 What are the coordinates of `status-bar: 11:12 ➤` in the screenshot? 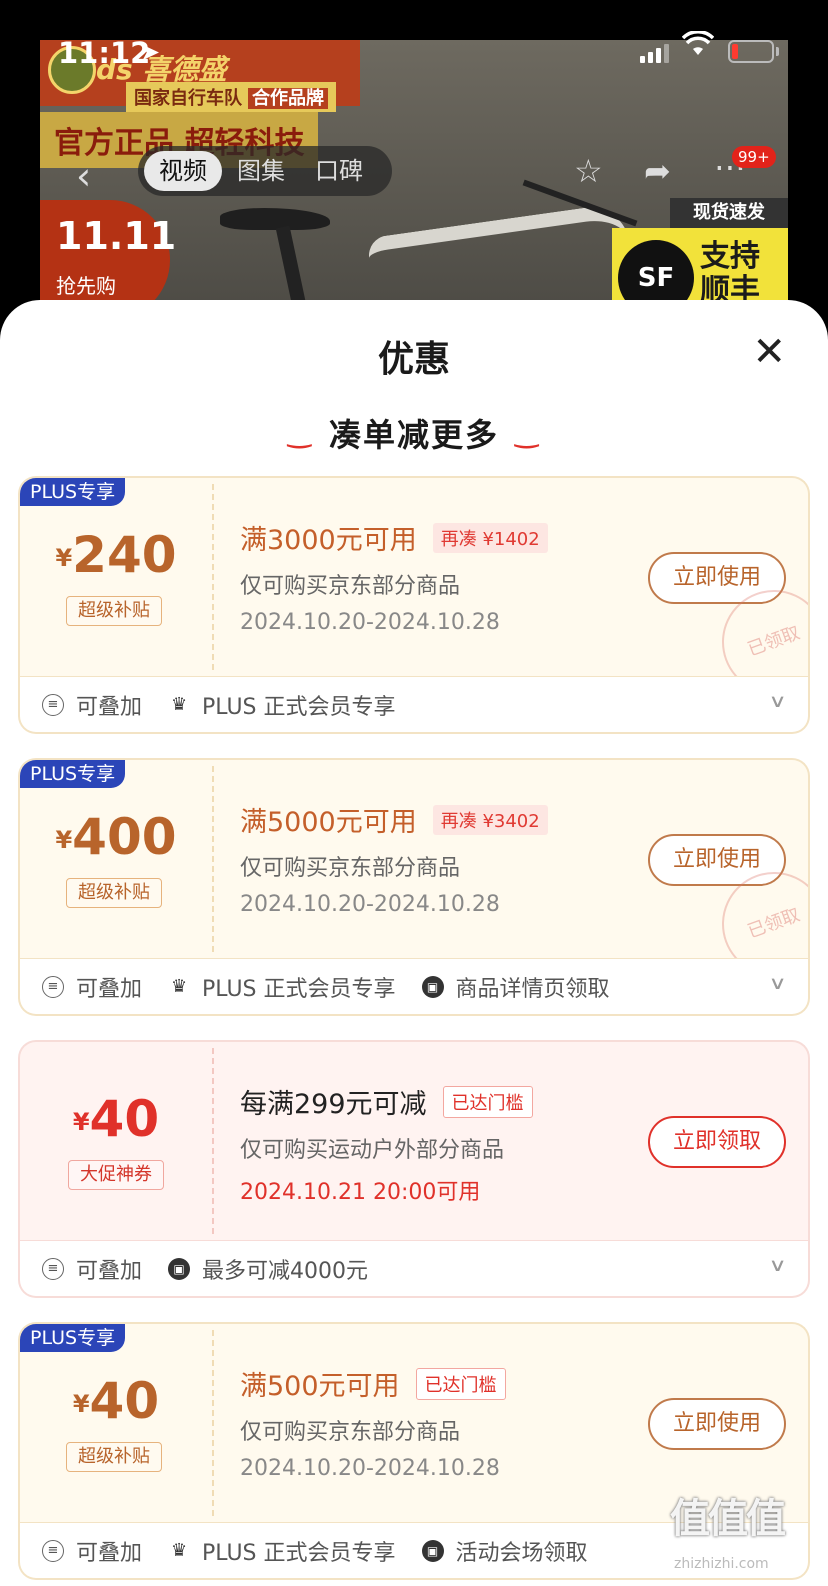 It's located at (414, 46).